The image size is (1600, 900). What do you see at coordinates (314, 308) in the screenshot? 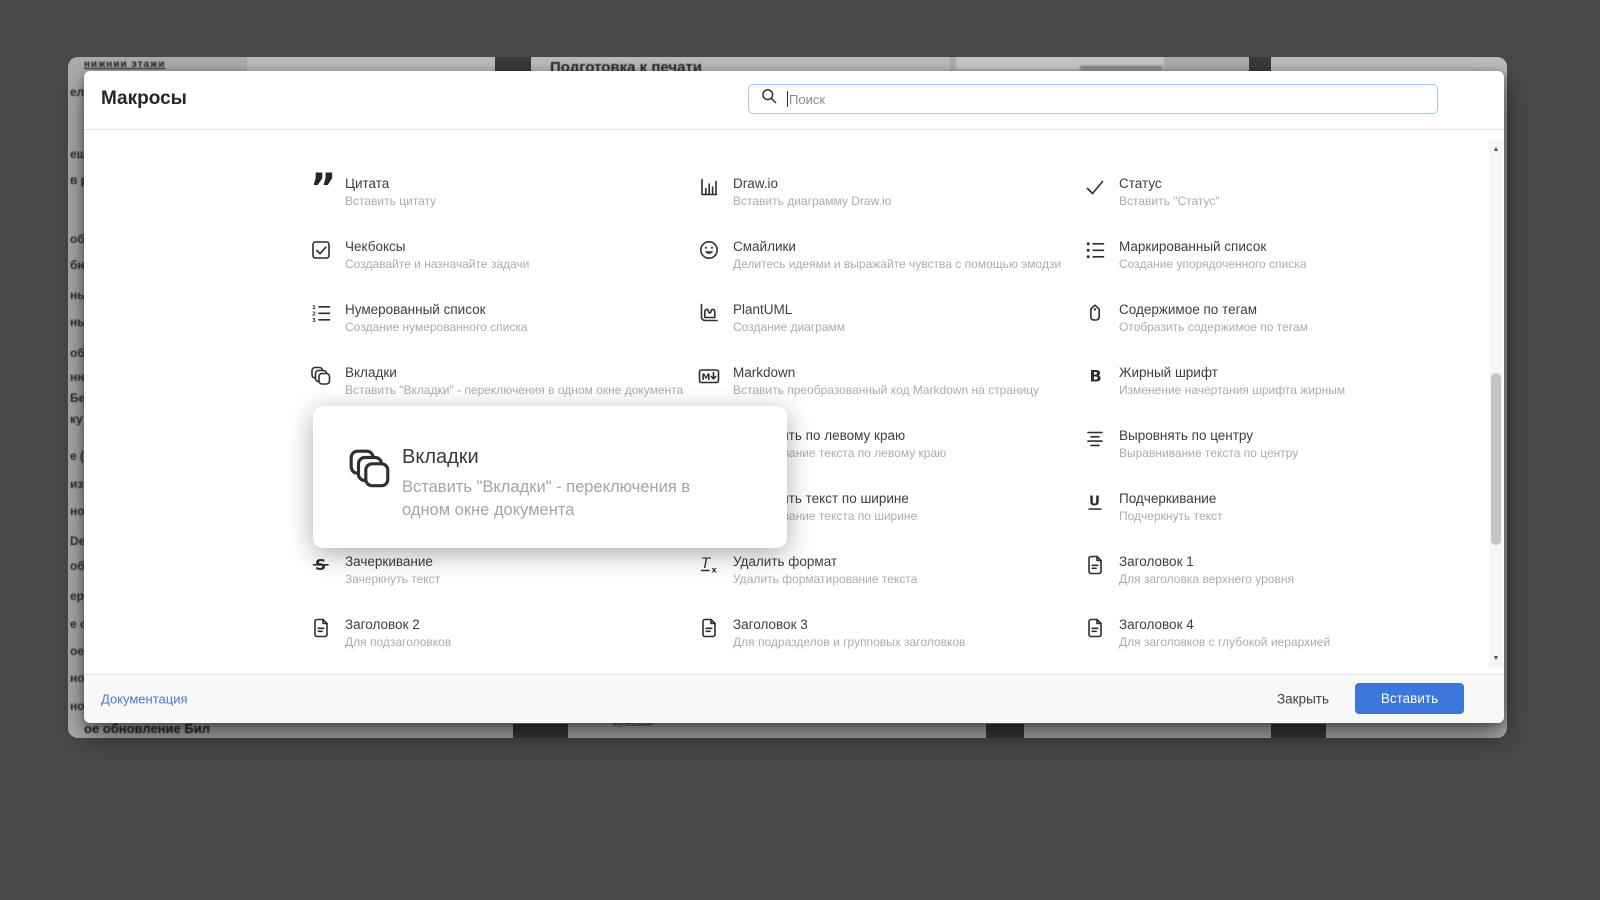
I see `svg-text: 1` at bounding box center [314, 308].